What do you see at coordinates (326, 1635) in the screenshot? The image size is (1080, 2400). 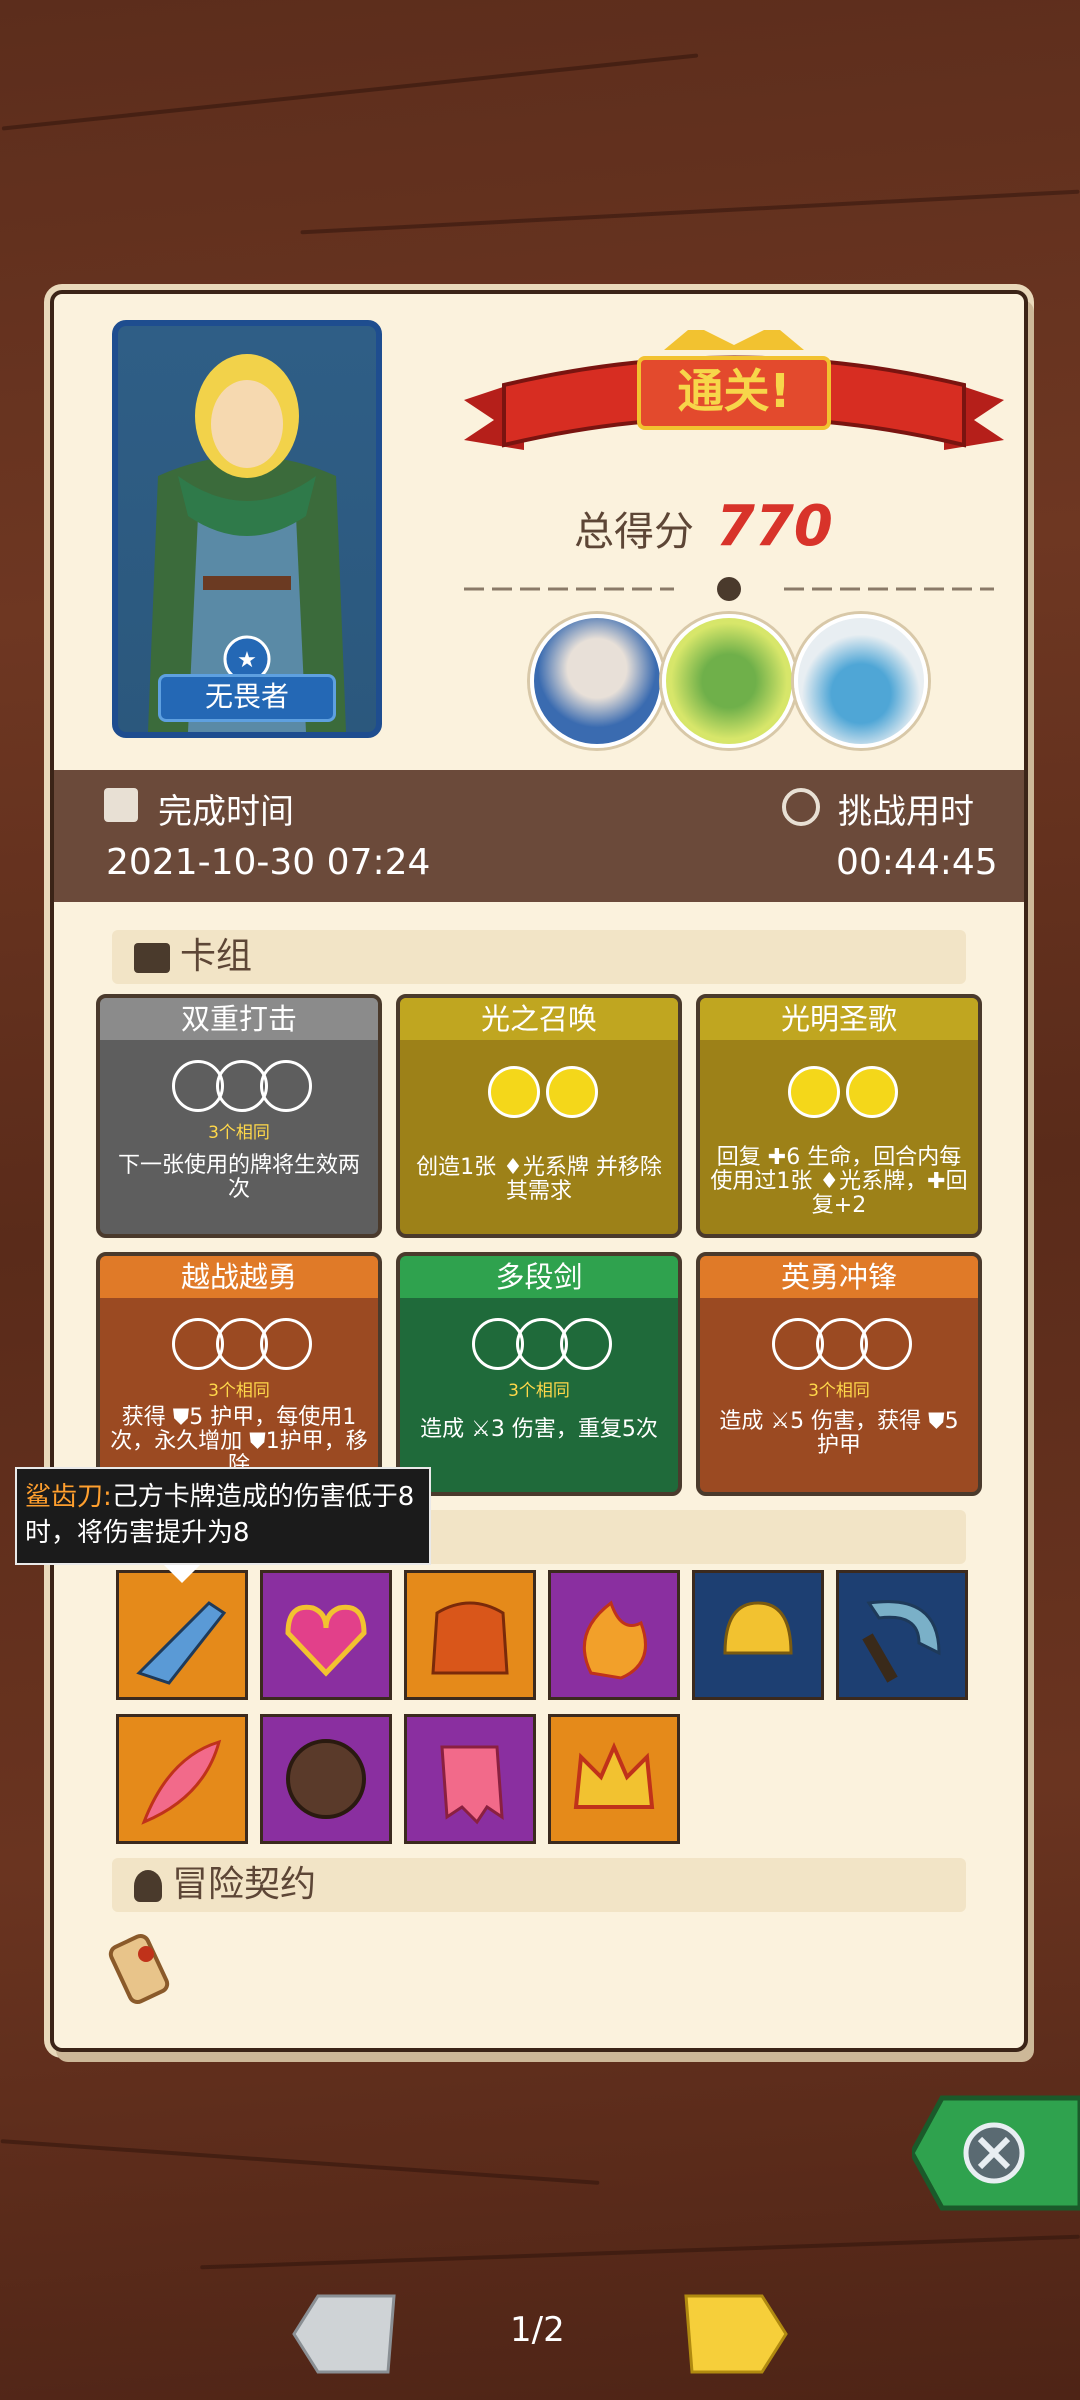 I see `heart-amulet-icon` at bounding box center [326, 1635].